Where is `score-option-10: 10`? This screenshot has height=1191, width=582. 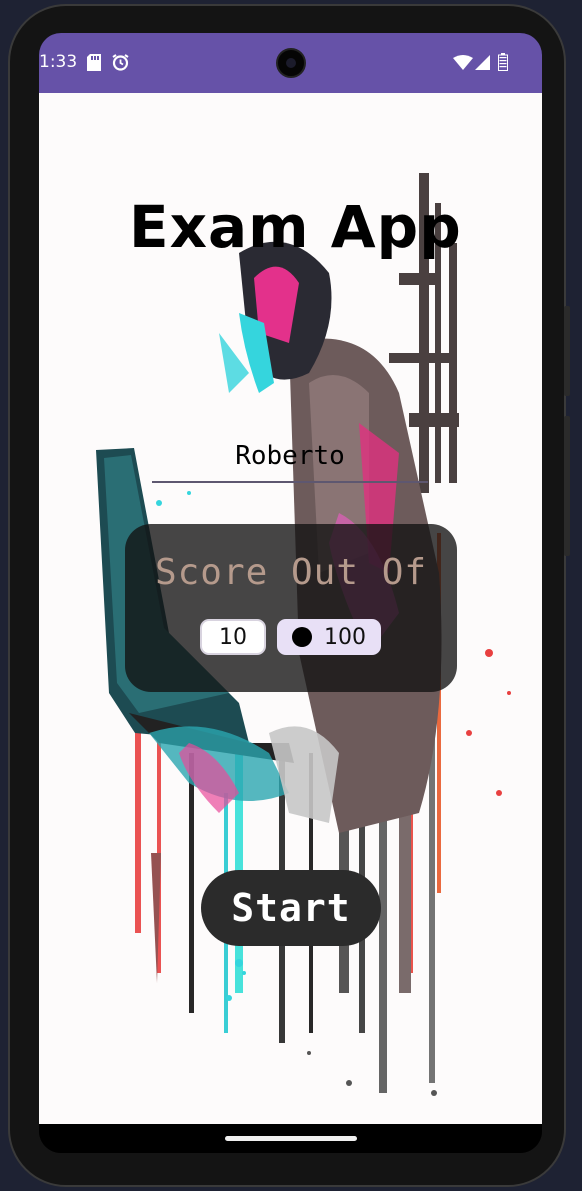 score-option-10: 10 is located at coordinates (233, 637).